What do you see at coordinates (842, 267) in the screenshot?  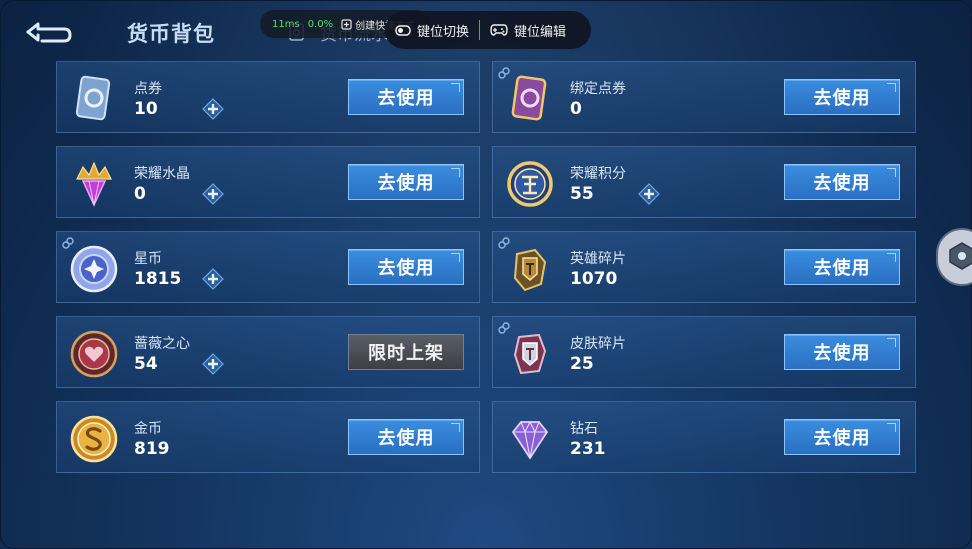 I see `use-hero-fragment-button: 去使用` at bounding box center [842, 267].